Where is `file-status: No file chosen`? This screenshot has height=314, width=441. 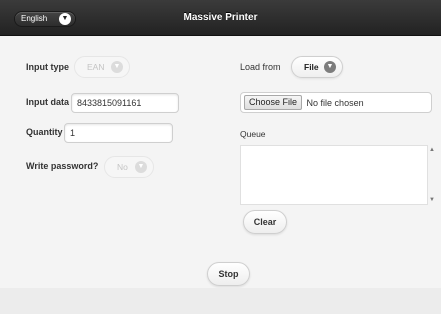
file-status: No file chosen is located at coordinates (335, 102).